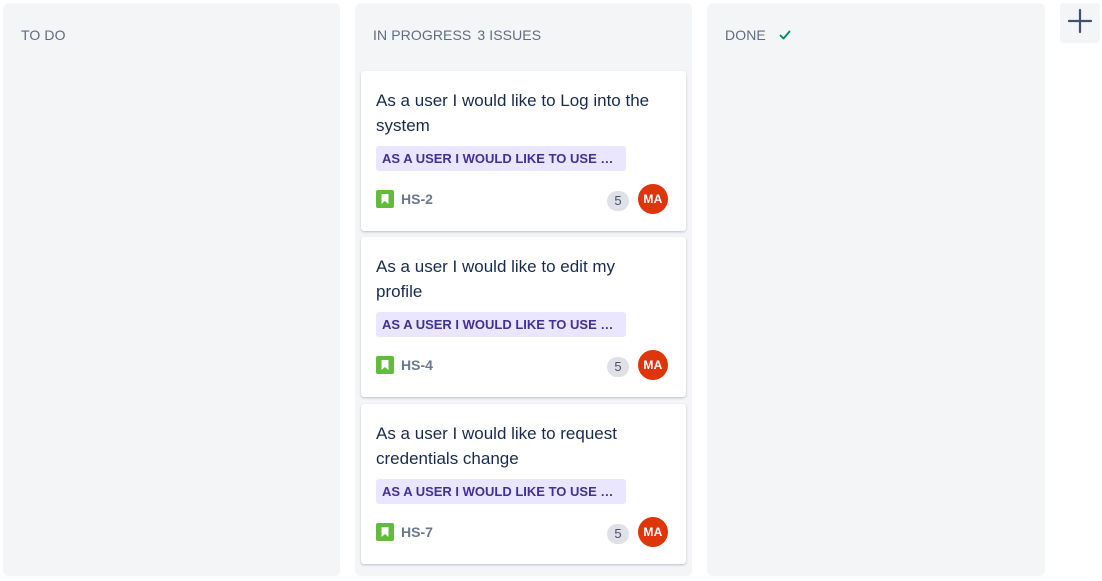  I want to click on card-footer: HS-2 5 MA, so click(522, 199).